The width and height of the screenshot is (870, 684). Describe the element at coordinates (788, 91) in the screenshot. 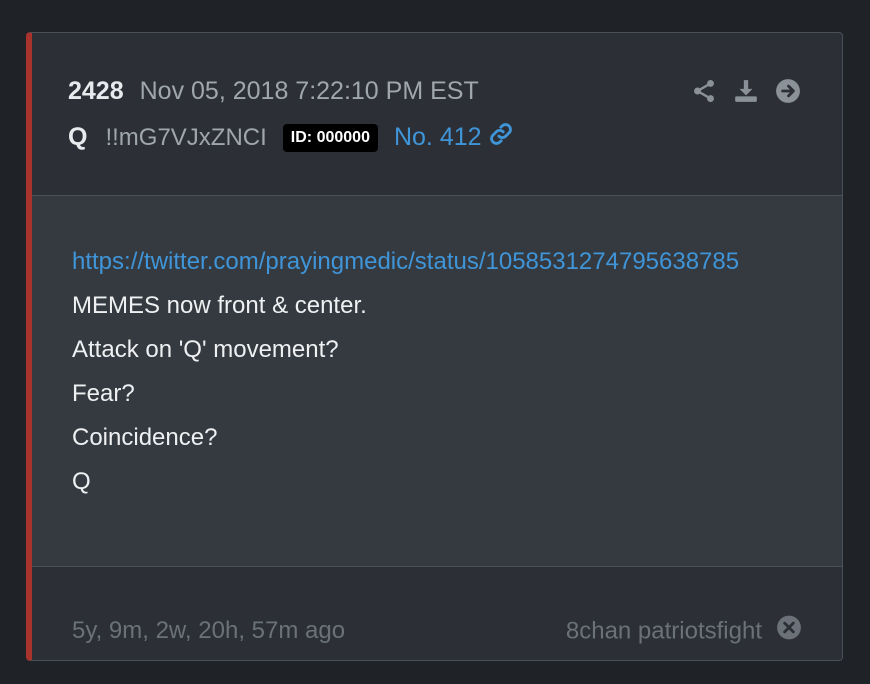

I see `arrow-circle-right-icon` at that location.